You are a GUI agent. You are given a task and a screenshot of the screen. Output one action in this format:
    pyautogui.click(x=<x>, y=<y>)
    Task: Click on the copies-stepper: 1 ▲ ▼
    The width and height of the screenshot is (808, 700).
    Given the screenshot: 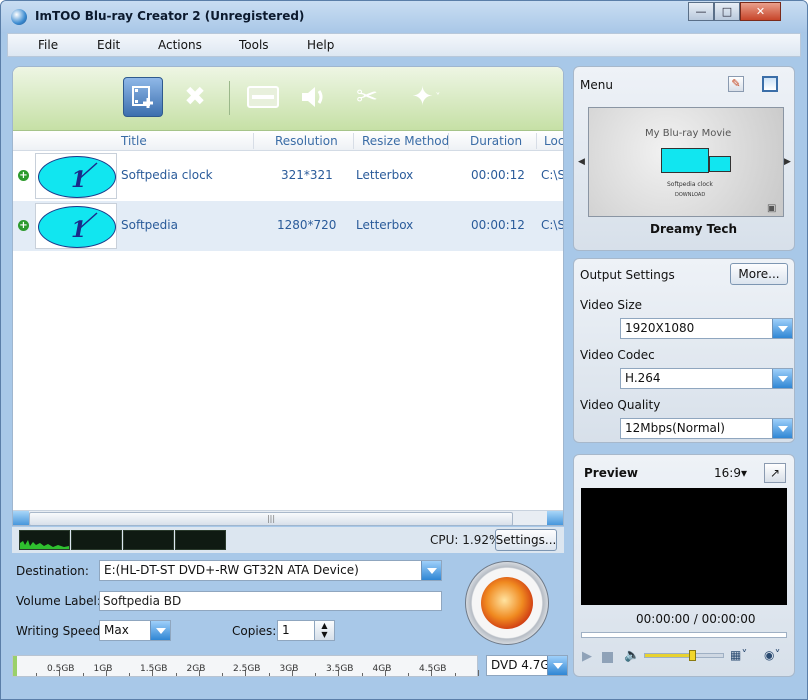 What is the action you would take?
    pyautogui.click(x=306, y=630)
    